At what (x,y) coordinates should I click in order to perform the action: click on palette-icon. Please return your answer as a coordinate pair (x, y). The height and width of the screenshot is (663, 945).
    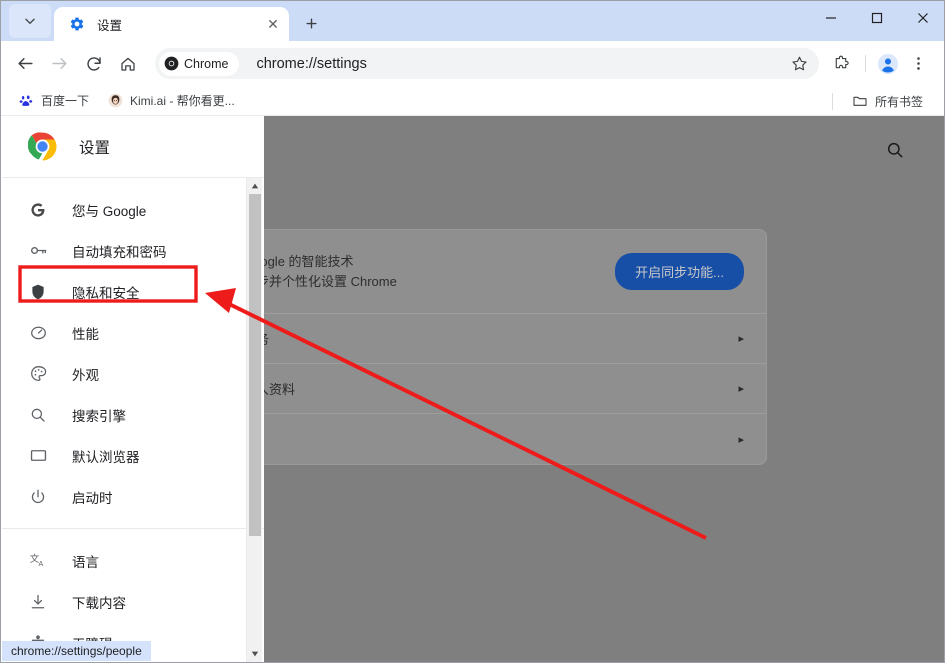
    Looking at the image, I should click on (38, 374).